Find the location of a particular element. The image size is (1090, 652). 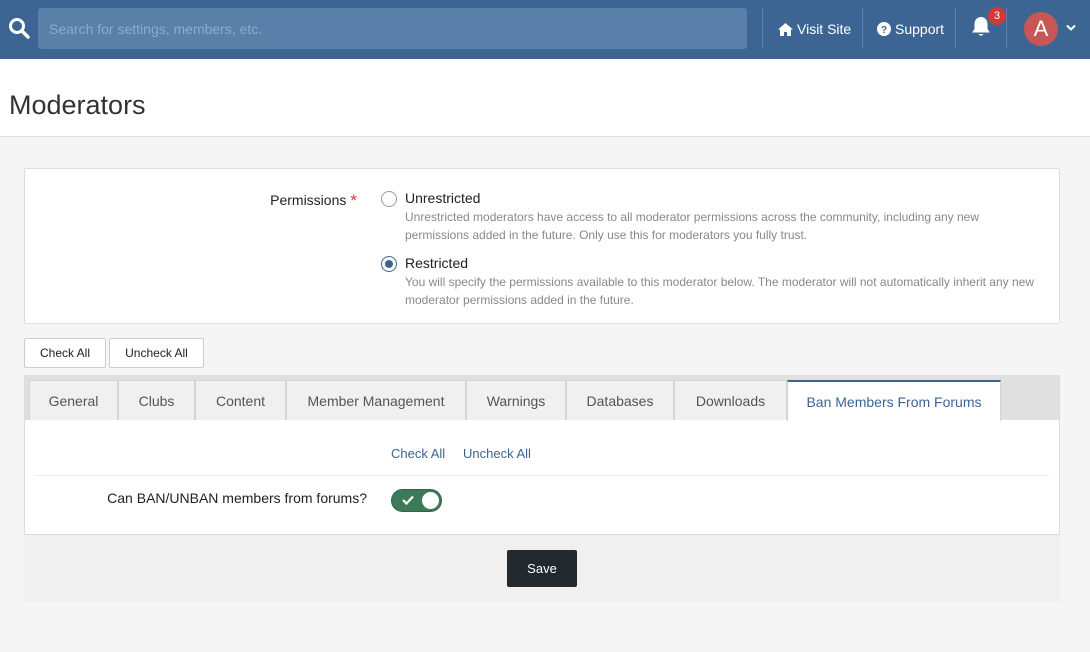

page-title: Moderators is located at coordinates (77, 105).